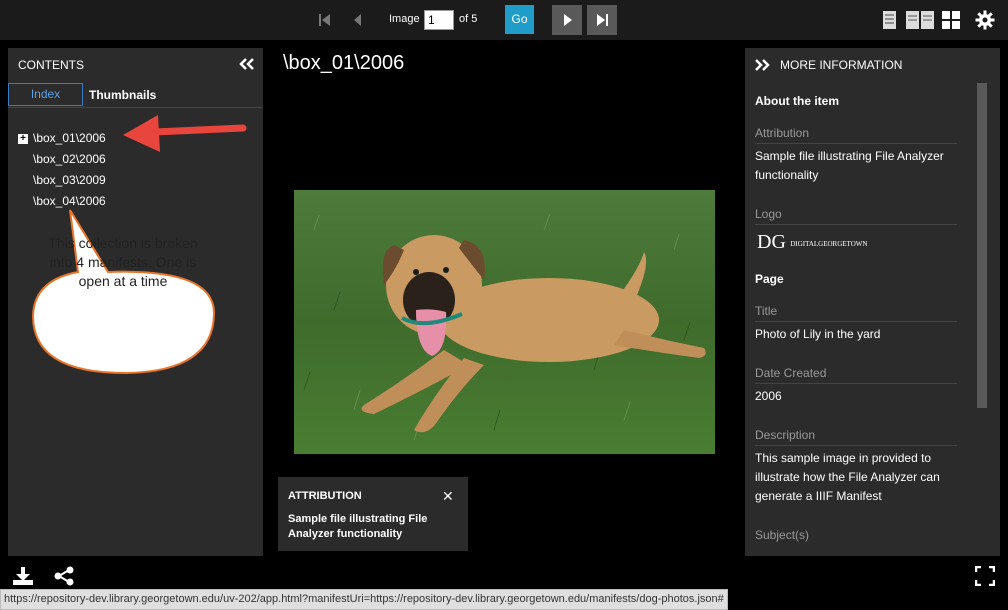 The width and height of the screenshot is (1008, 610). I want to click on last-page-icon, so click(602, 20).